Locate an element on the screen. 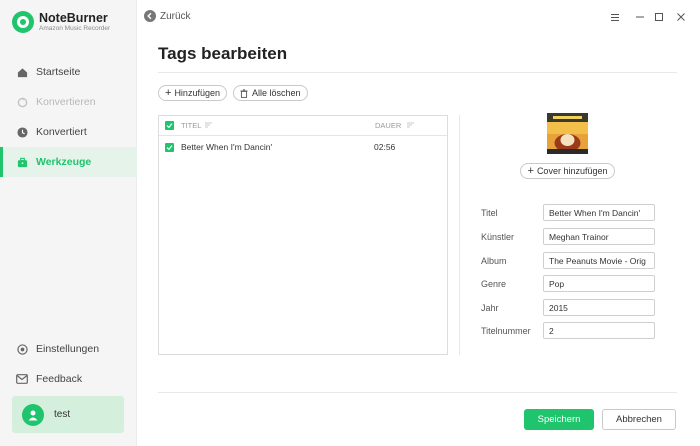 The image size is (700, 446). clear-all-button: Alle löschen is located at coordinates (270, 93).